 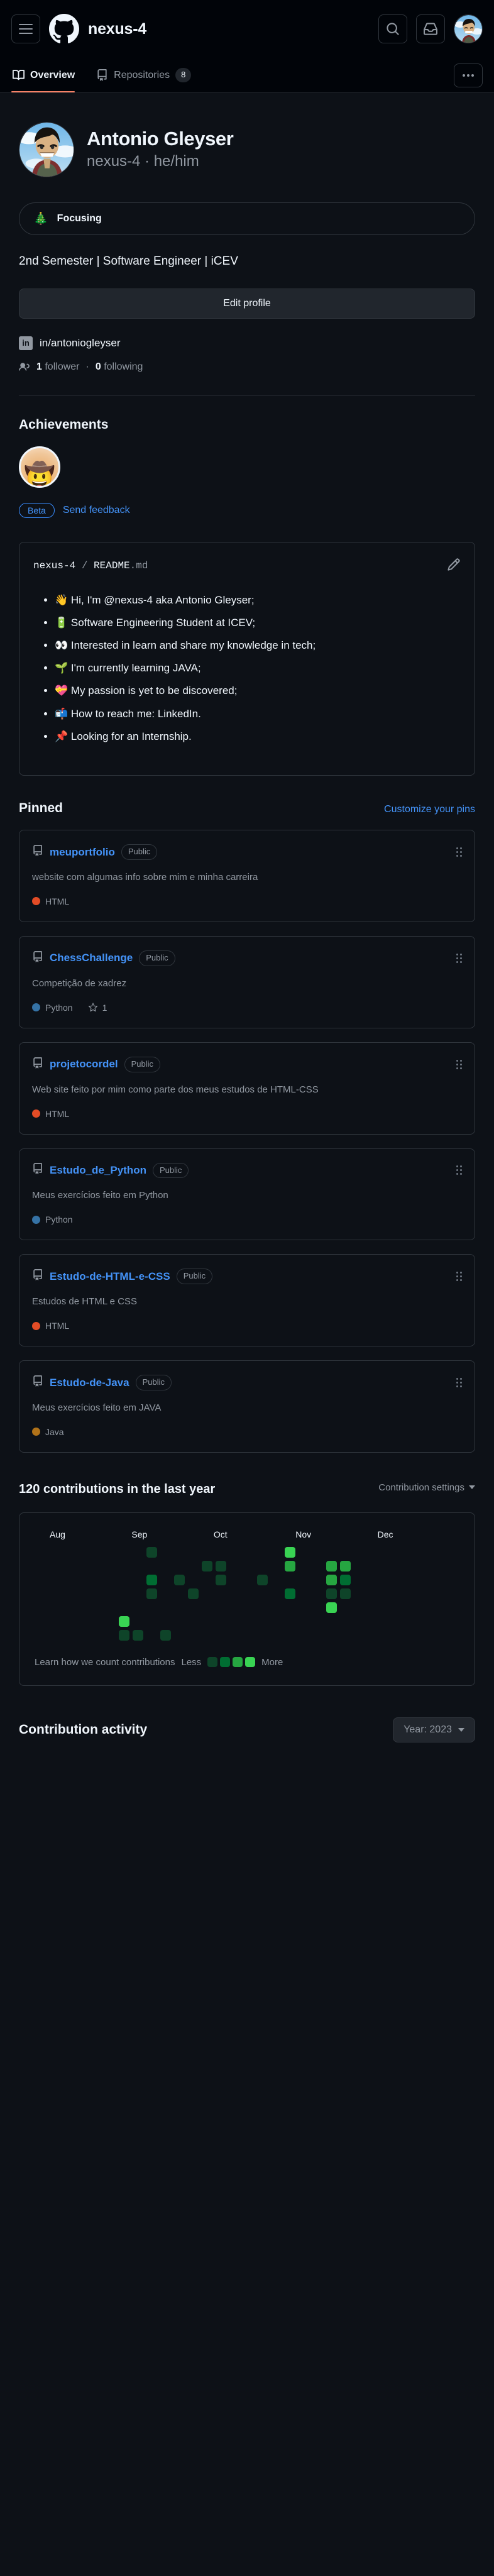 What do you see at coordinates (247, 343) in the screenshot?
I see `social-link-linkedin: in in/antoniogleyser` at bounding box center [247, 343].